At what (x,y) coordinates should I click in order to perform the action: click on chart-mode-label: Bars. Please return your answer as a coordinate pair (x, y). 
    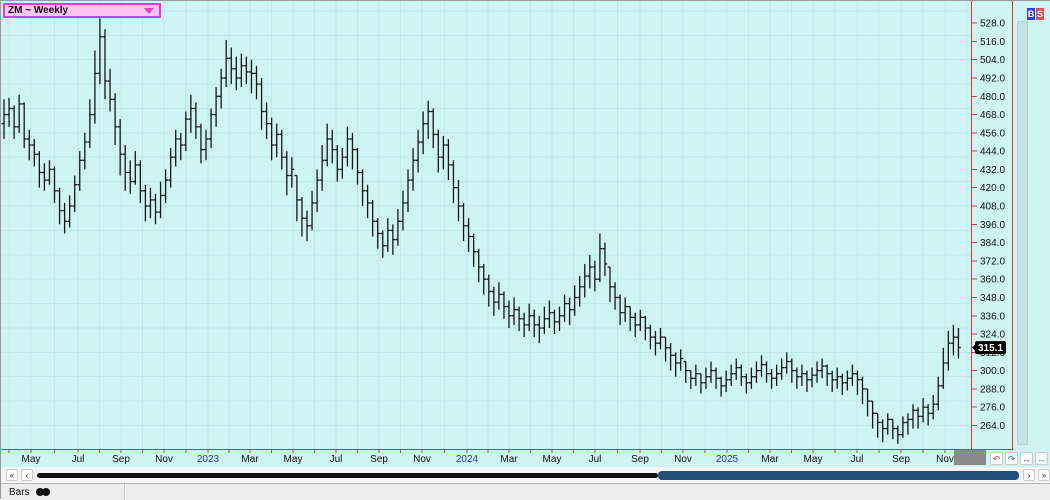
    Looking at the image, I should click on (19, 492).